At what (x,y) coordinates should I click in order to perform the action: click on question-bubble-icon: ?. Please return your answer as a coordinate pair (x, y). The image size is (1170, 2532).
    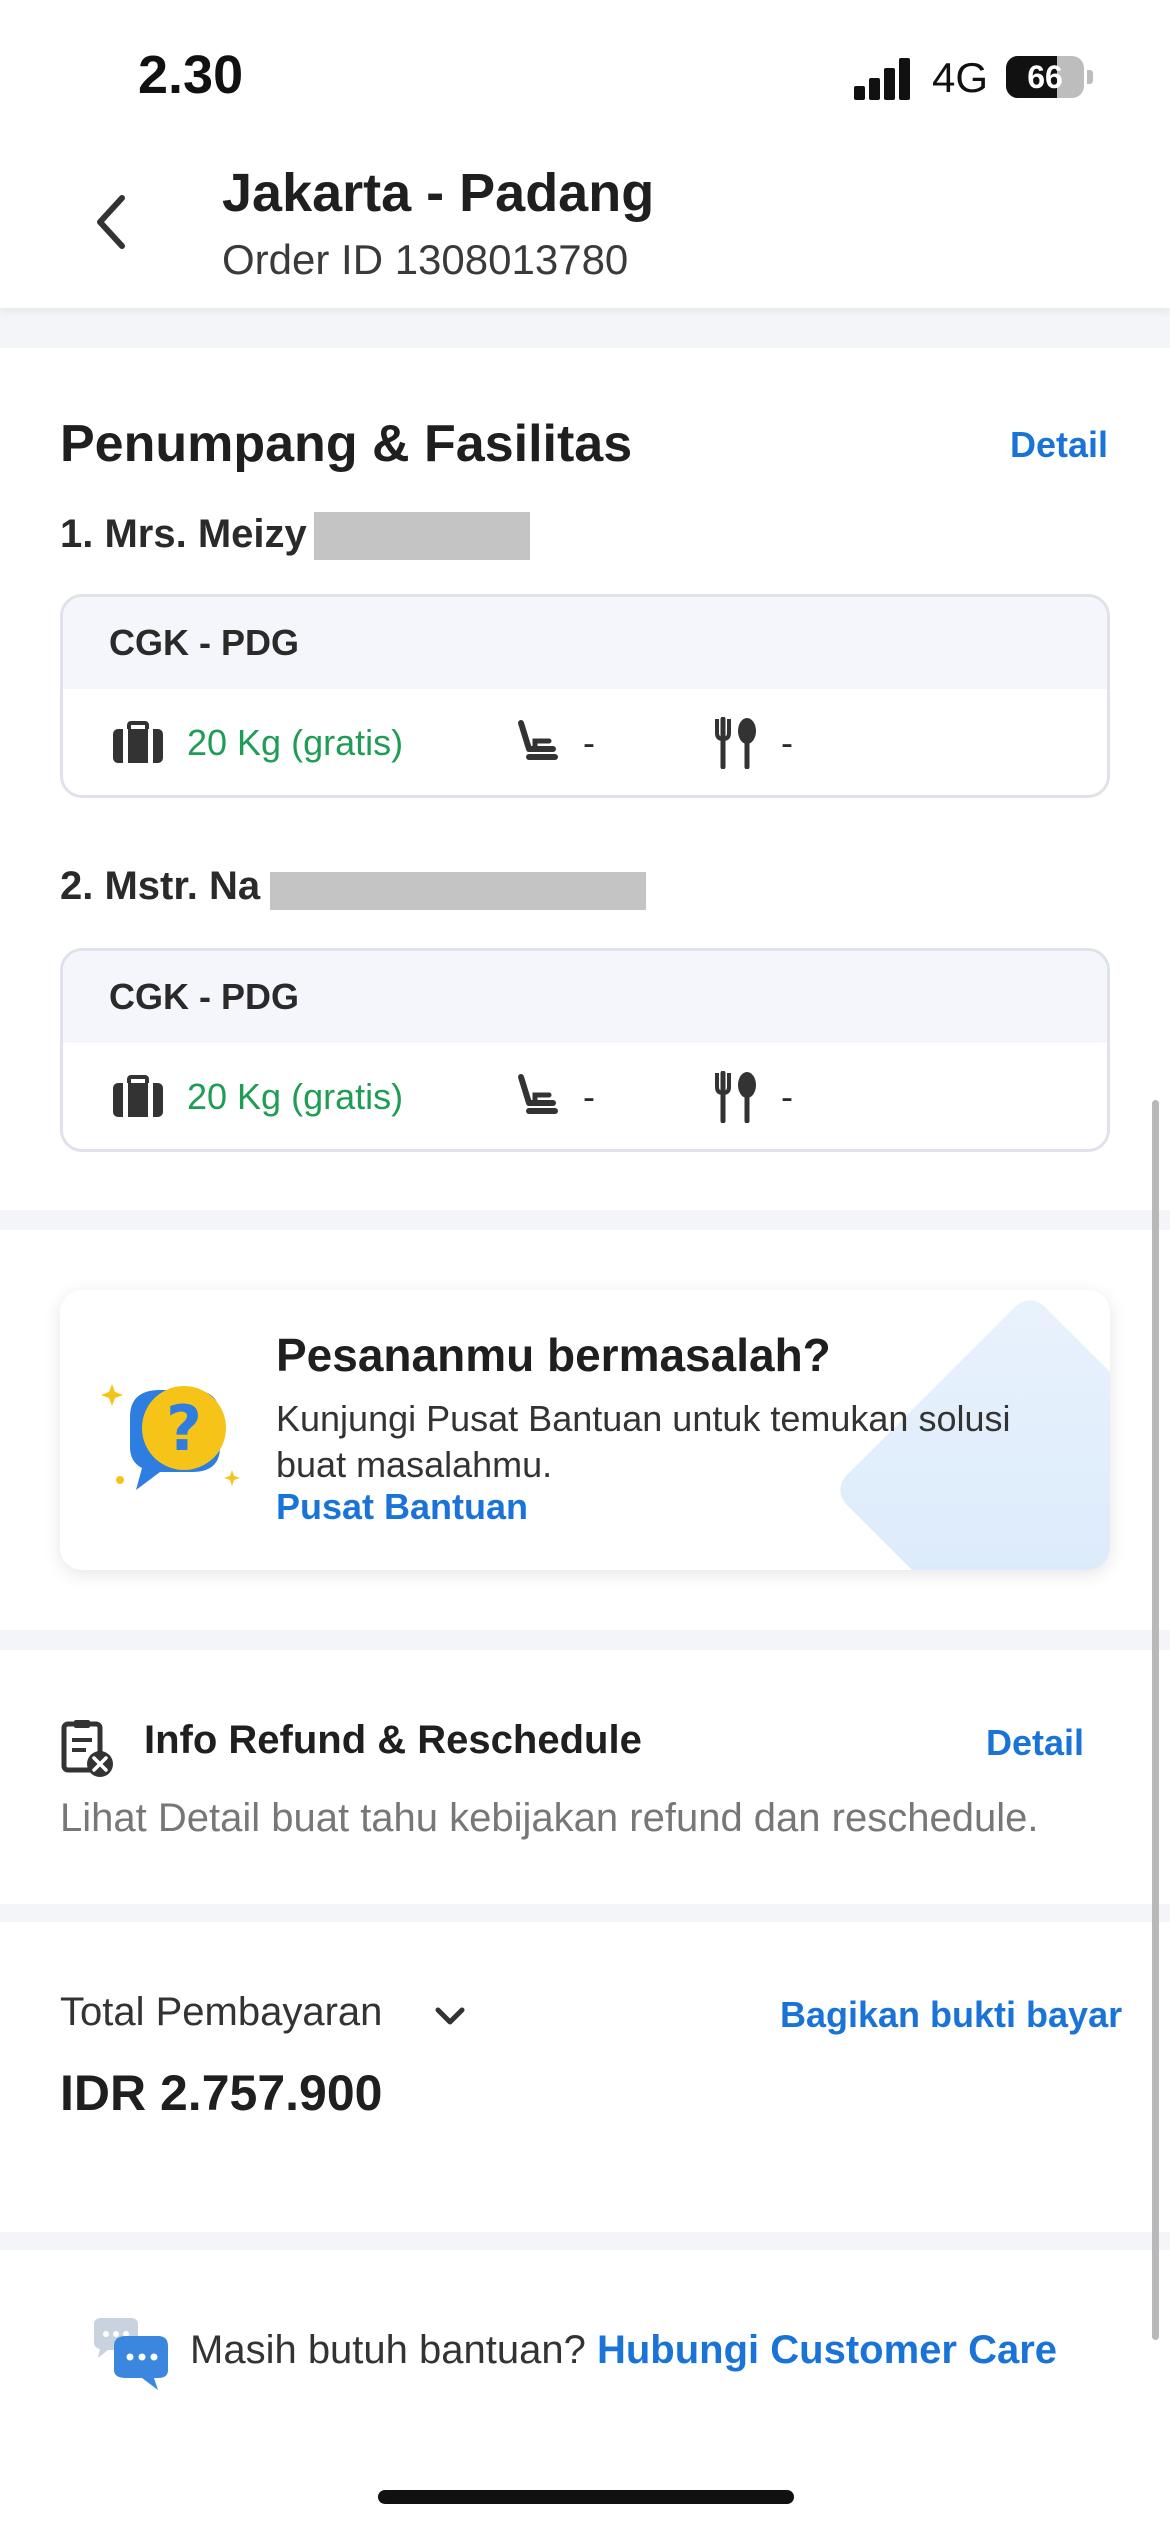
    Looking at the image, I should click on (170, 1437).